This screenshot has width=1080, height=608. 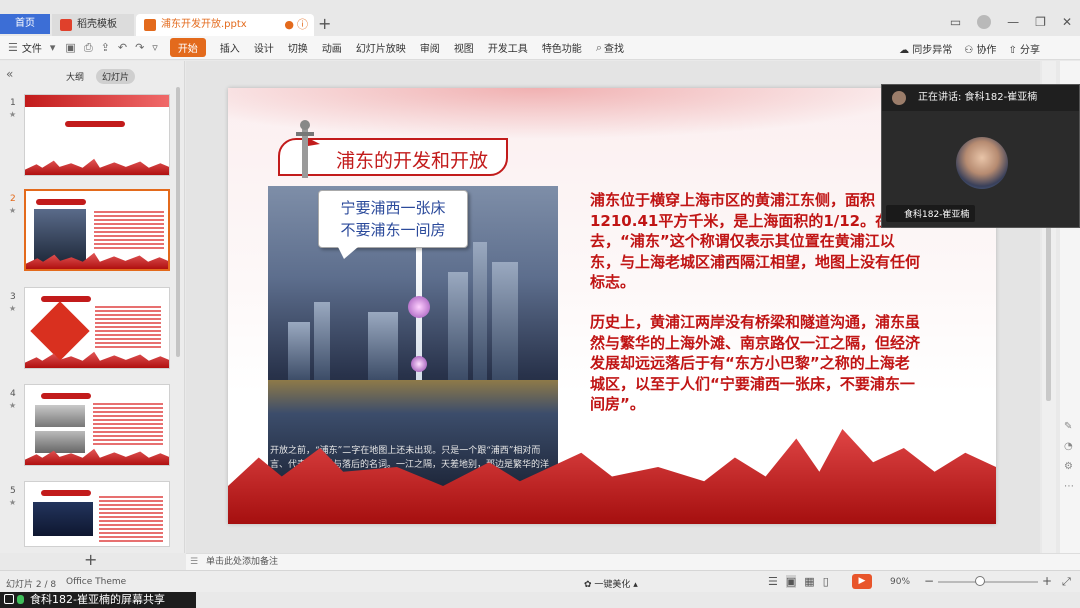 I want to click on restore-icon: ❐, so click(x=1040, y=22).